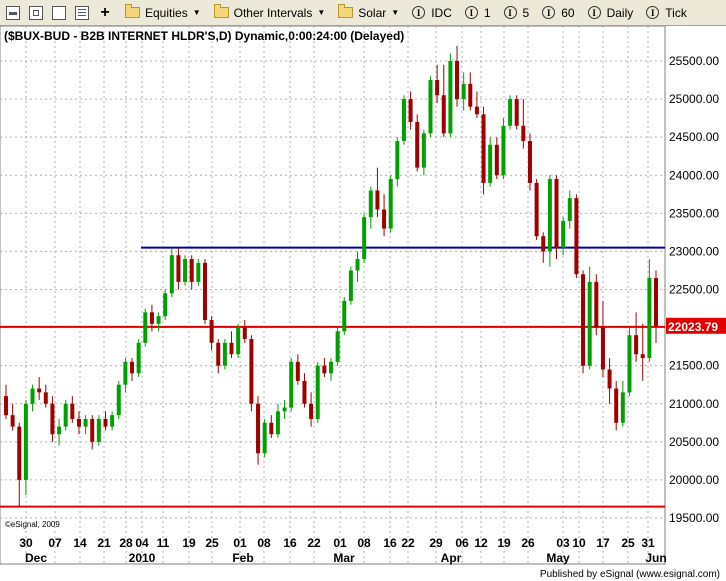 This screenshot has height=581, width=726. I want to click on x-tick-label: 03, so click(563, 543).